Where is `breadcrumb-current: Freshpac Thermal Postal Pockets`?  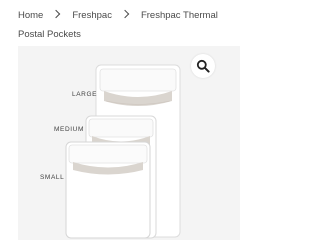
breadcrumb-current: Freshpac Thermal Postal Pockets is located at coordinates (118, 25).